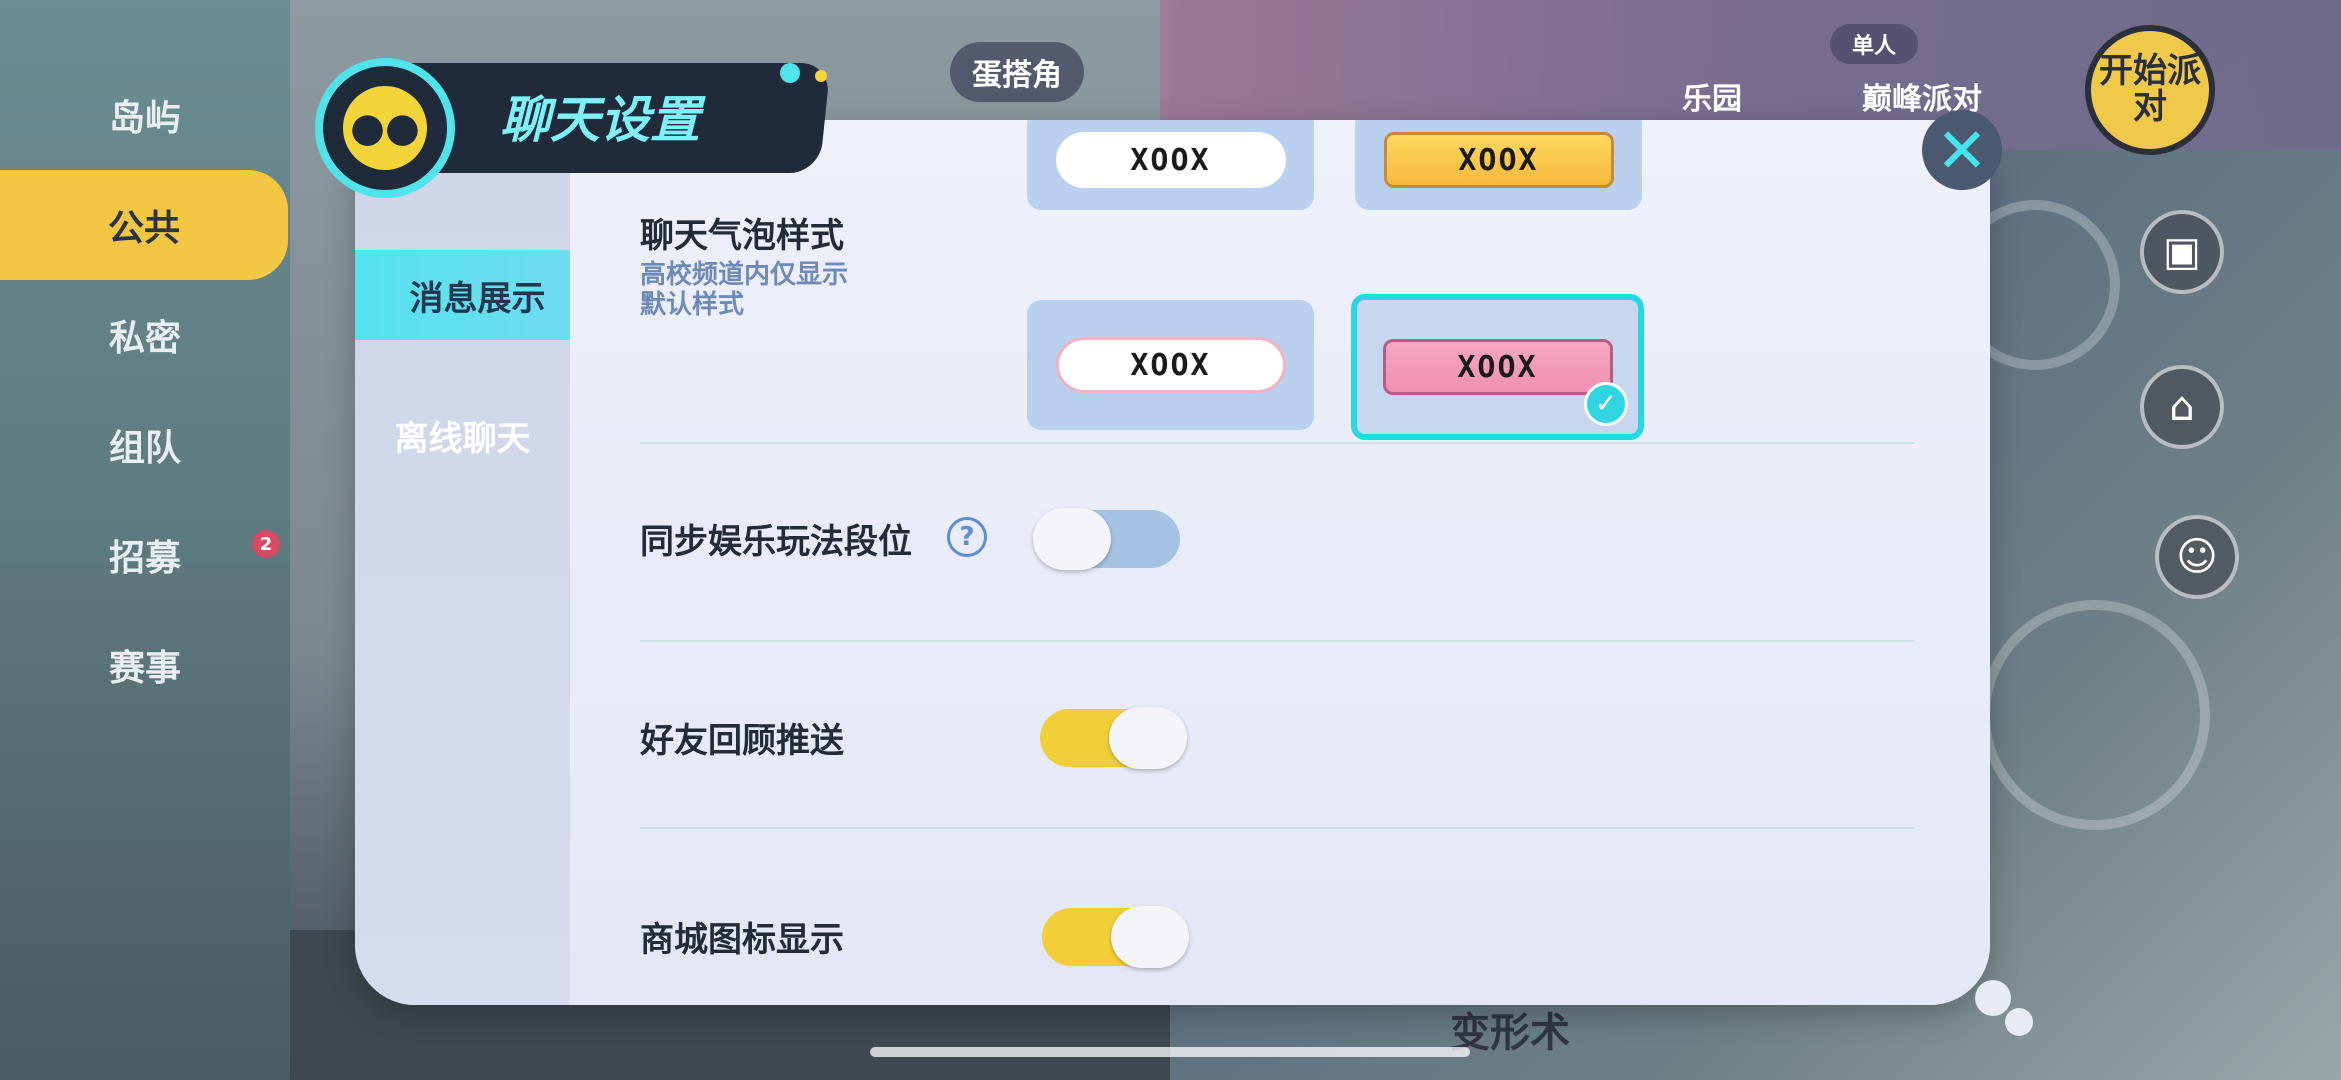 The height and width of the screenshot is (1080, 2341). Describe the element at coordinates (144, 448) in the screenshot. I see `channel-tab-label: 组队` at that location.